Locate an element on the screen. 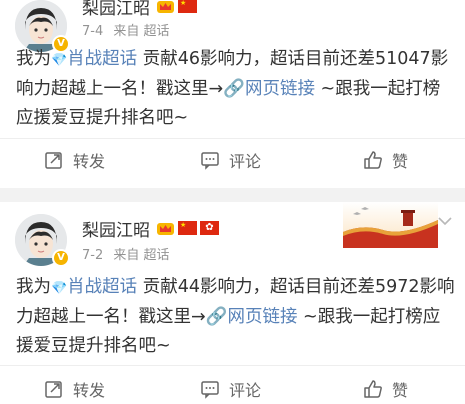 The height and width of the screenshot is (404, 465). verified-badge-icon: V is located at coordinates (61, 258).